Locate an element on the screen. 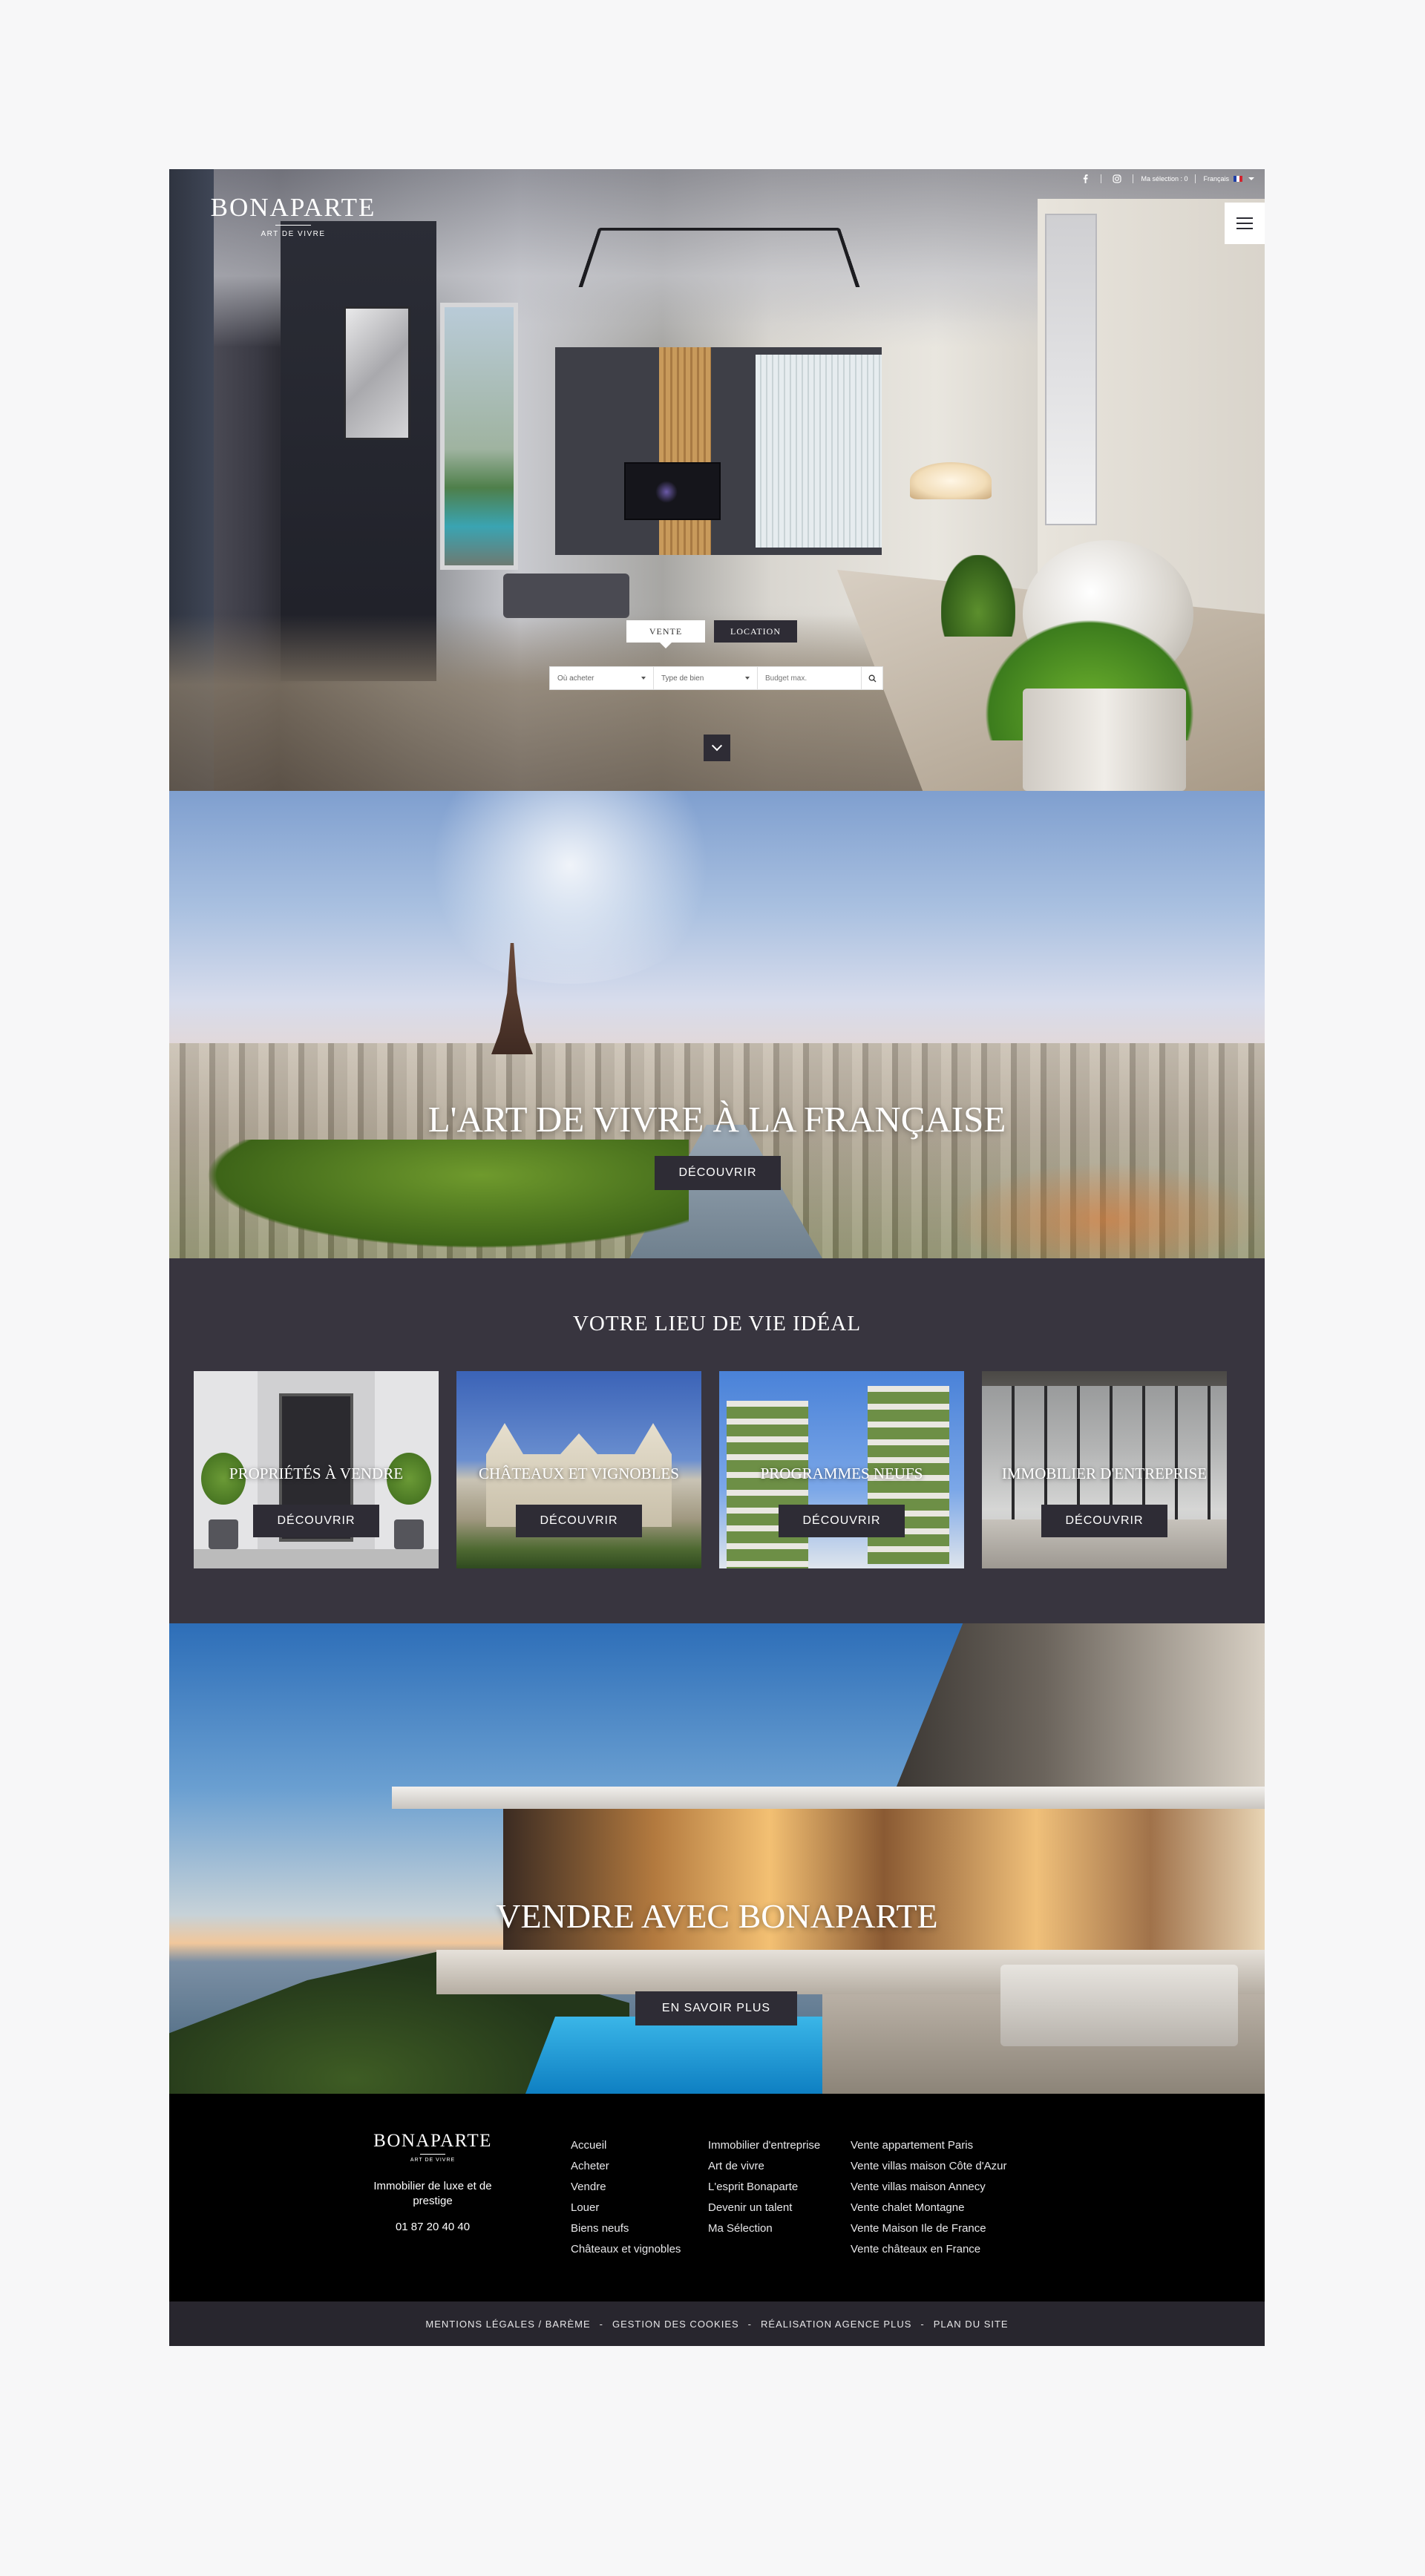 Image resolution: width=1425 pixels, height=2576 pixels. search-tabs: VENTE LOCATION is located at coordinates (711, 634).